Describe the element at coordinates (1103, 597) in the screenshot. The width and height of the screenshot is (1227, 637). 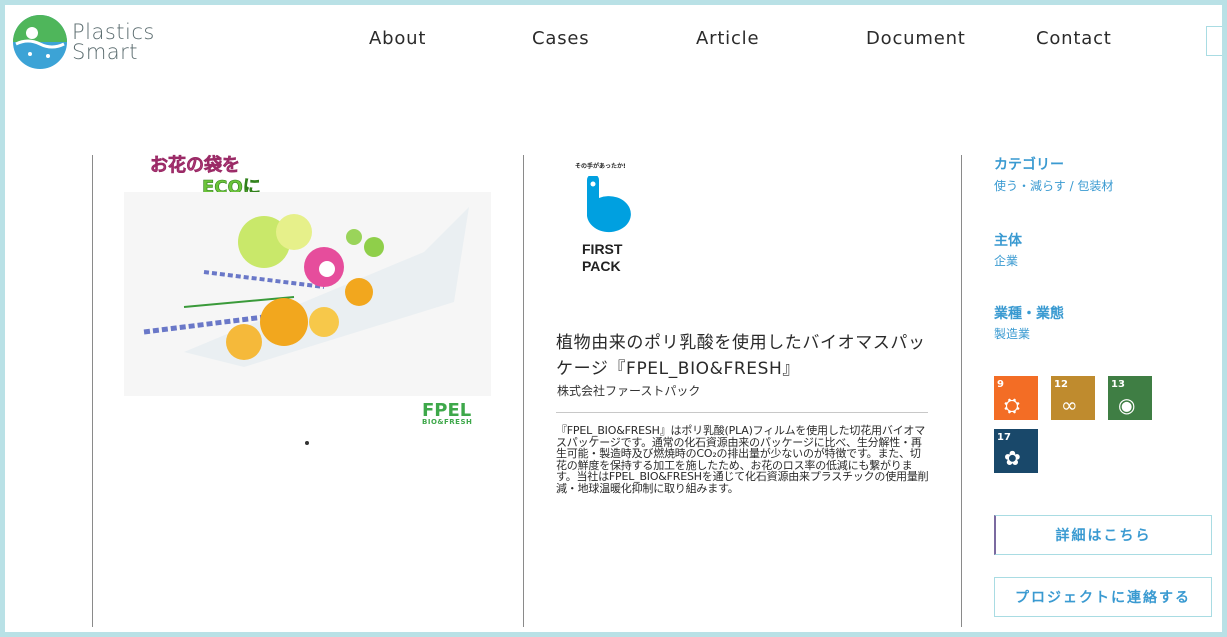
I see `contact-project-button: プロジェクトに連絡する` at that location.